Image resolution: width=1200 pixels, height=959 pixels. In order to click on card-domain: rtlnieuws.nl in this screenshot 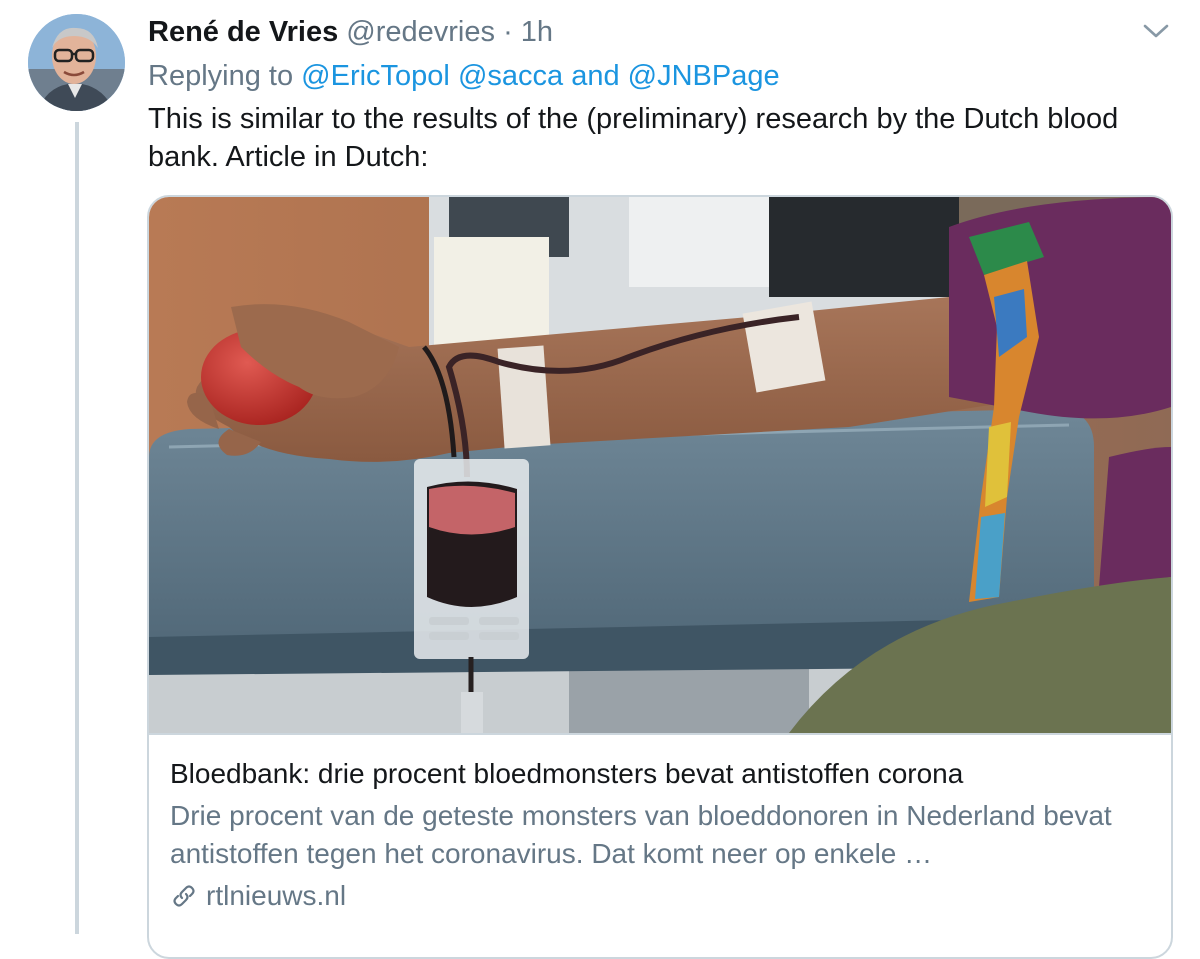, I will do `click(258, 896)`.